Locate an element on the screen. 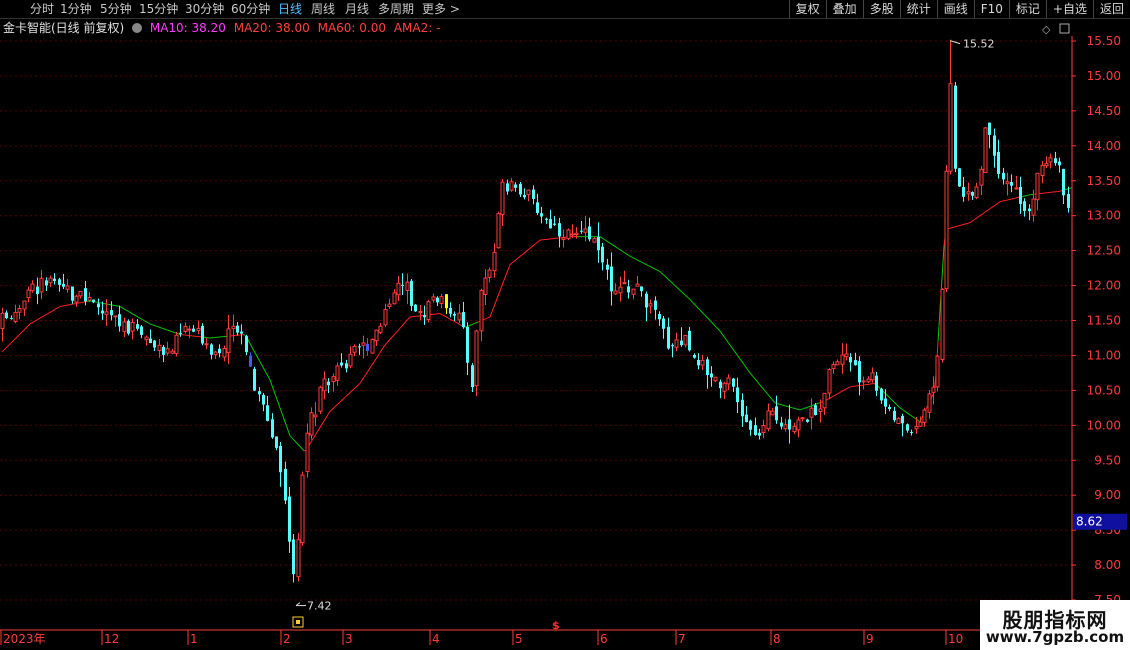  price-tick-label: 14.00 is located at coordinates (1104, 146).